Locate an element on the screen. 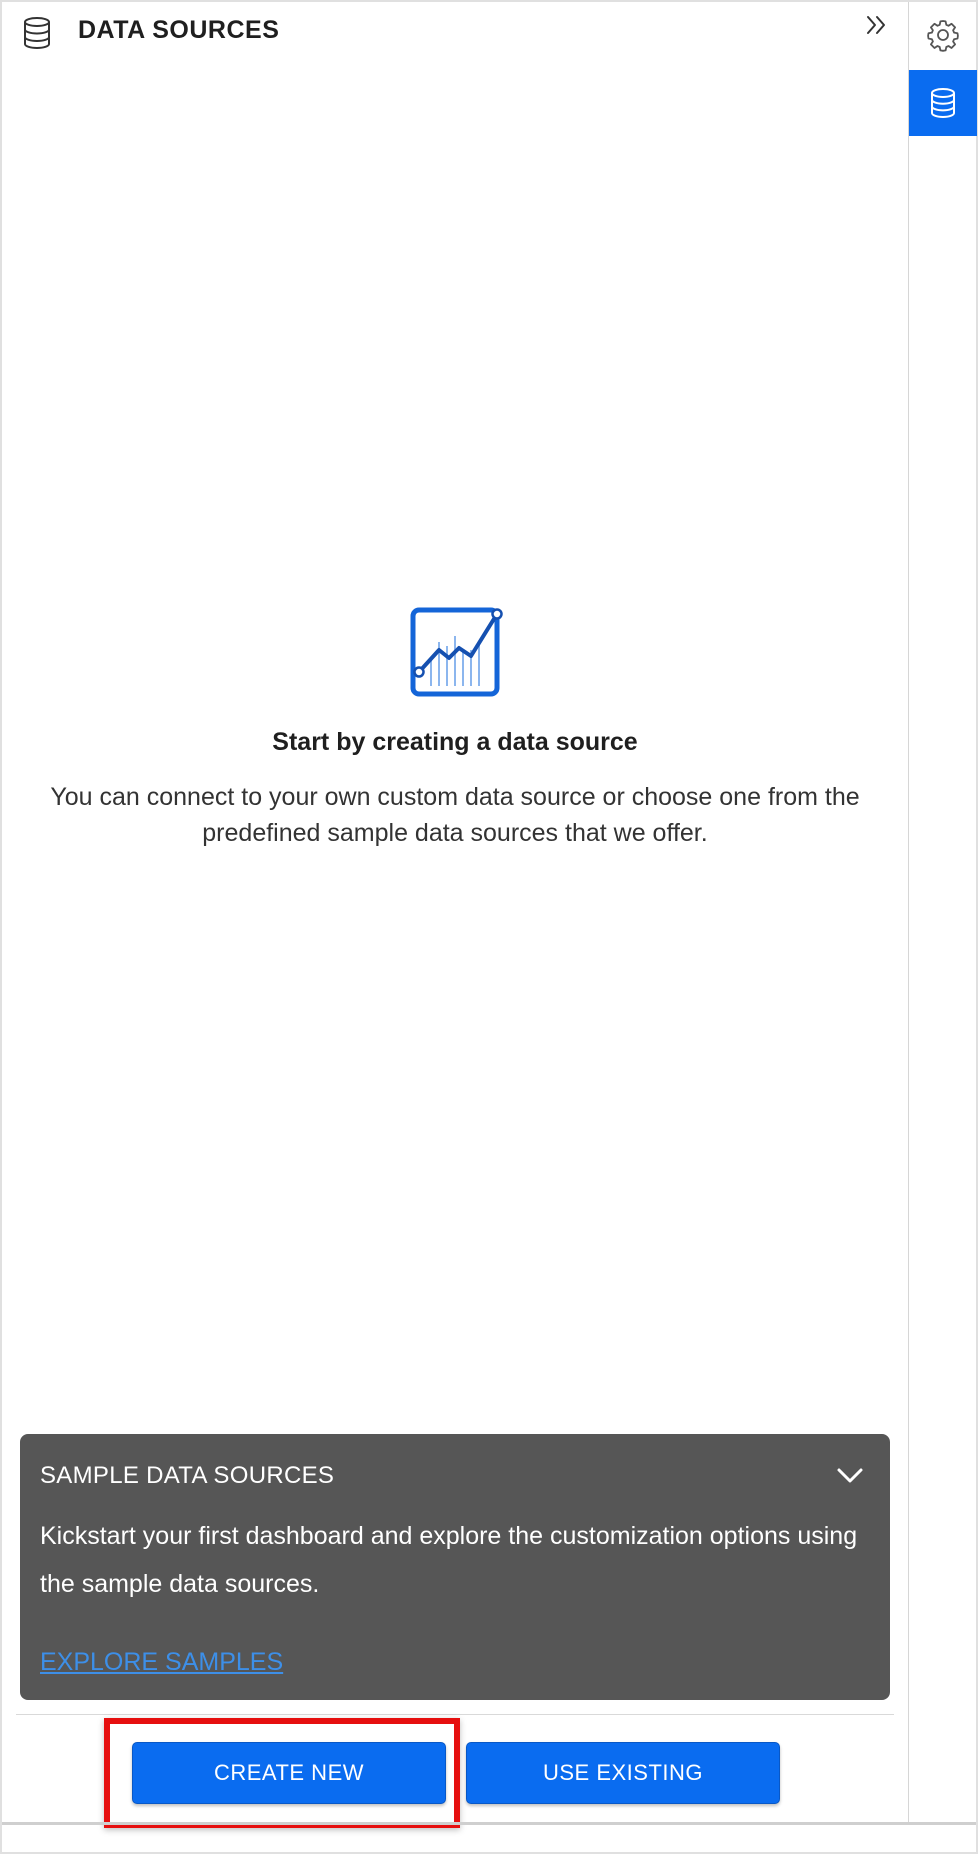 Image resolution: width=978 pixels, height=1854 pixels. chevron-down-icon is located at coordinates (850, 1475).